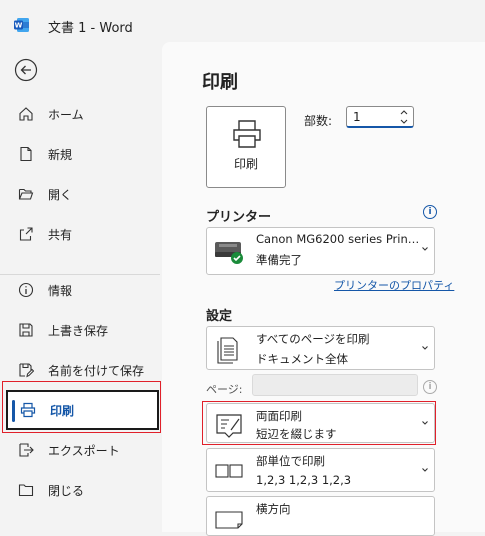 The image size is (485, 536). Describe the element at coordinates (229, 520) in the screenshot. I see `landscape-icon` at that location.